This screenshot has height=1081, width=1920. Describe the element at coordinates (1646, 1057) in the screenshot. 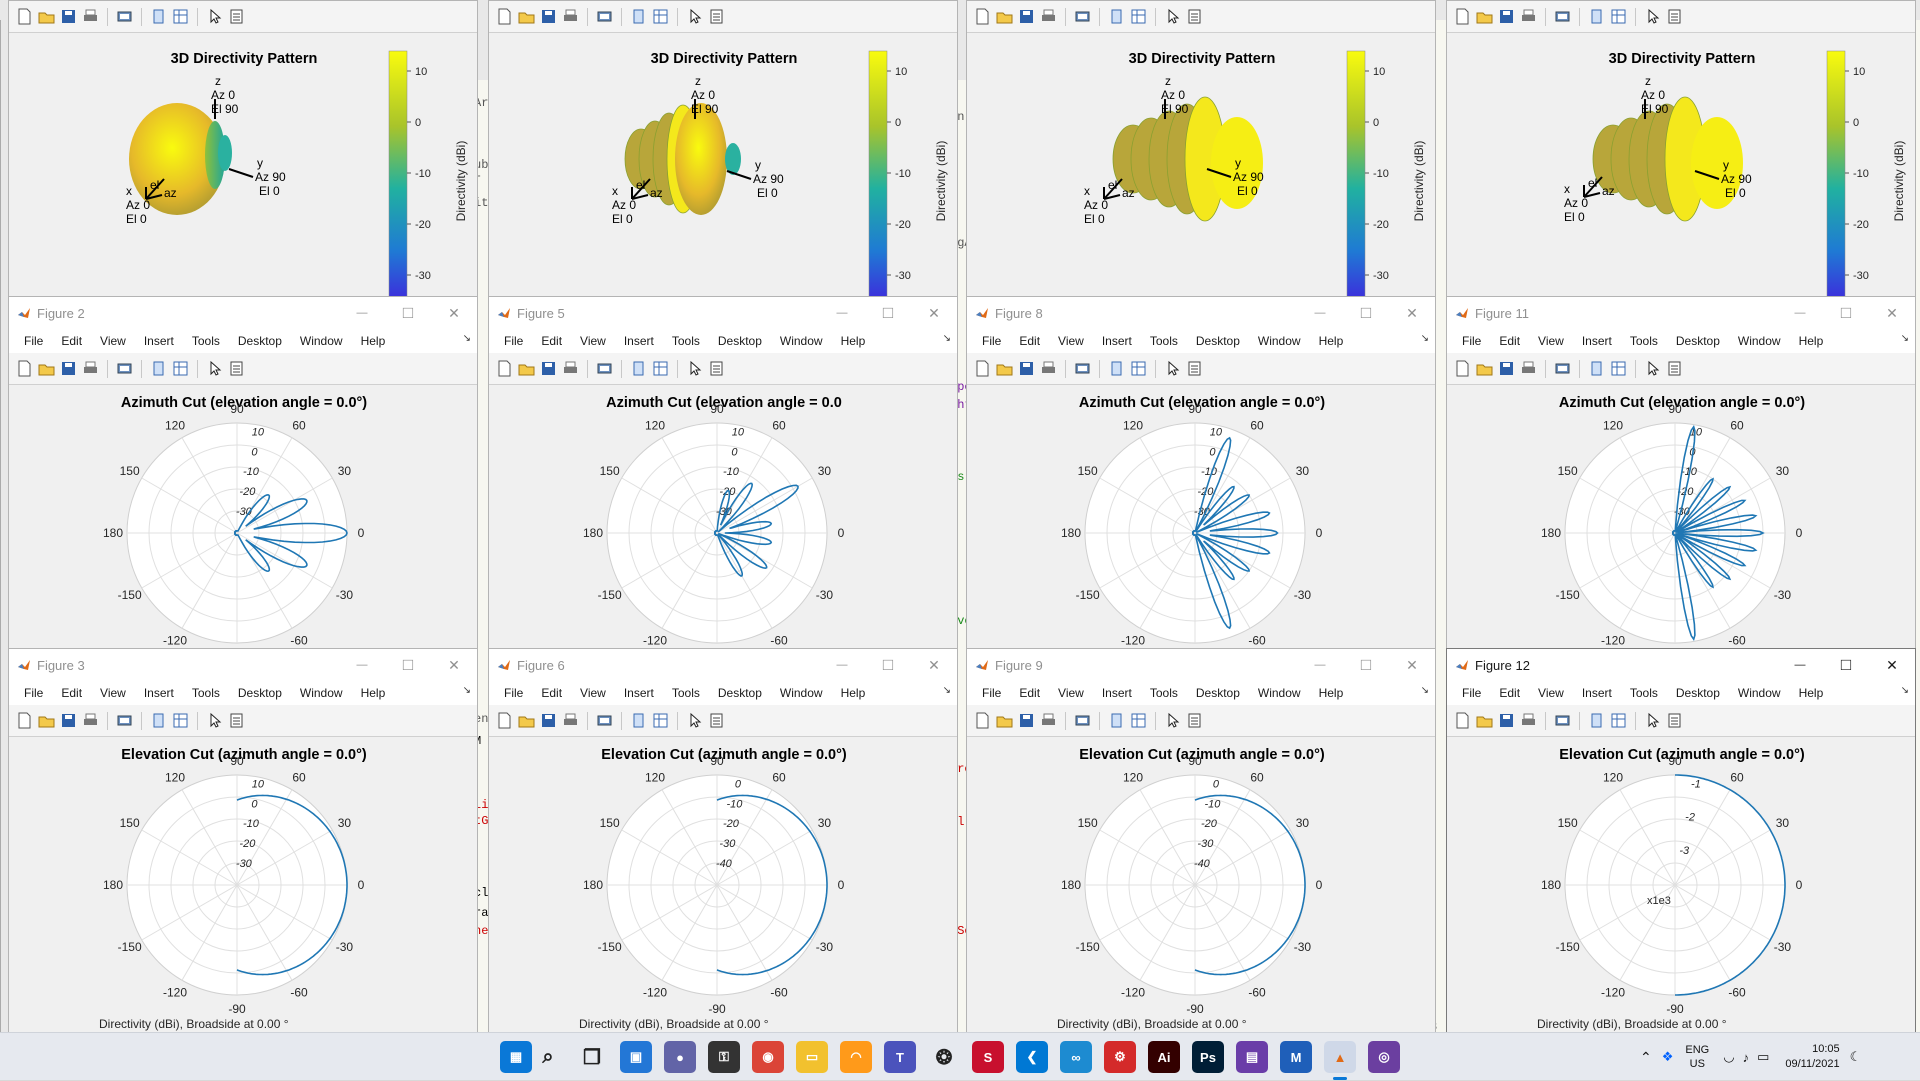

I see `tray-overflow-icon: ⌃` at that location.